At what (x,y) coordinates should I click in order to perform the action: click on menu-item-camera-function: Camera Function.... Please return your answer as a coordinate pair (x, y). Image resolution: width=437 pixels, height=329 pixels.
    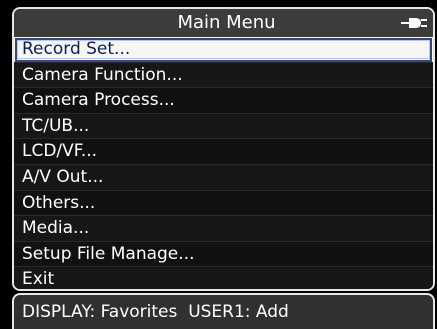
    Looking at the image, I should click on (223, 75).